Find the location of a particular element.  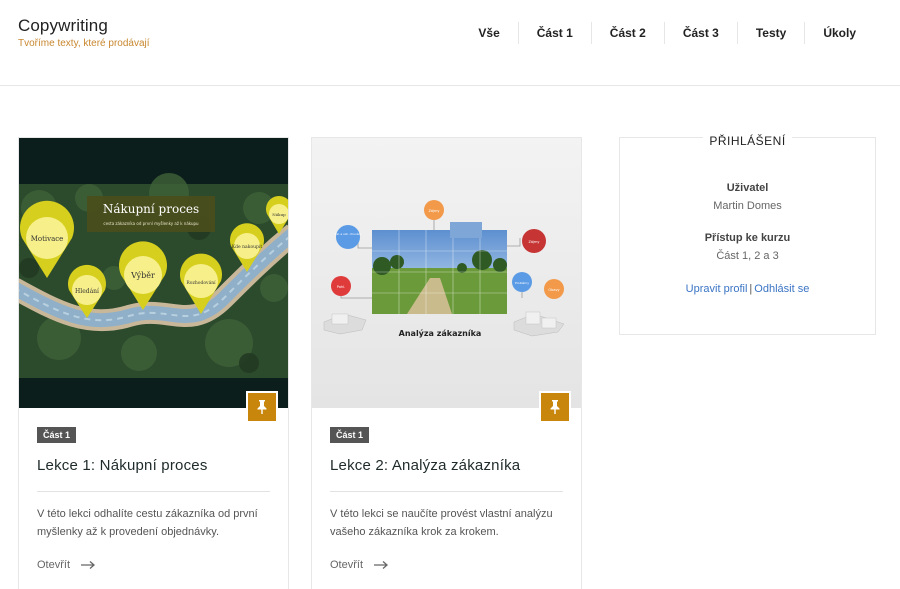

svg-text: Obavy is located at coordinates (553, 290).